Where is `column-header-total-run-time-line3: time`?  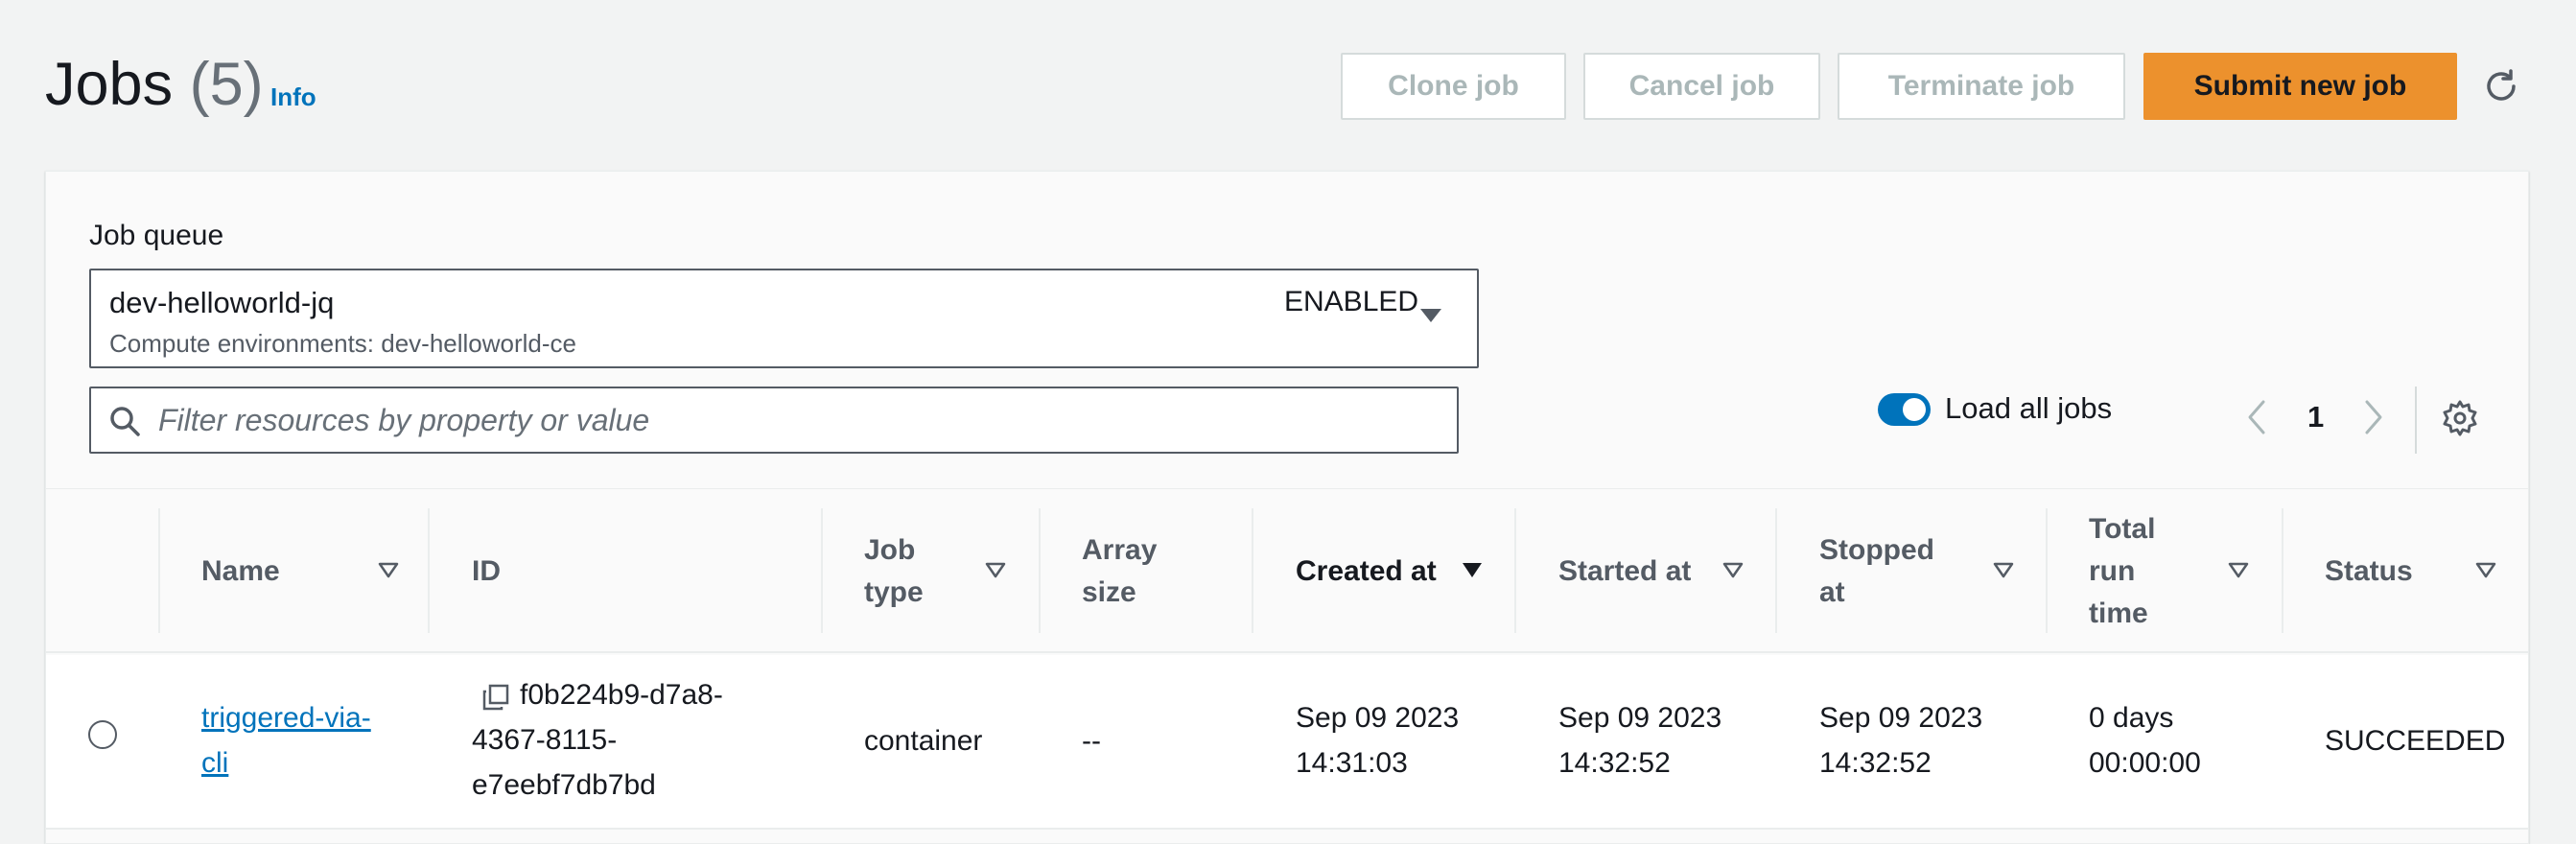 column-header-total-run-time-line3: time is located at coordinates (2118, 614).